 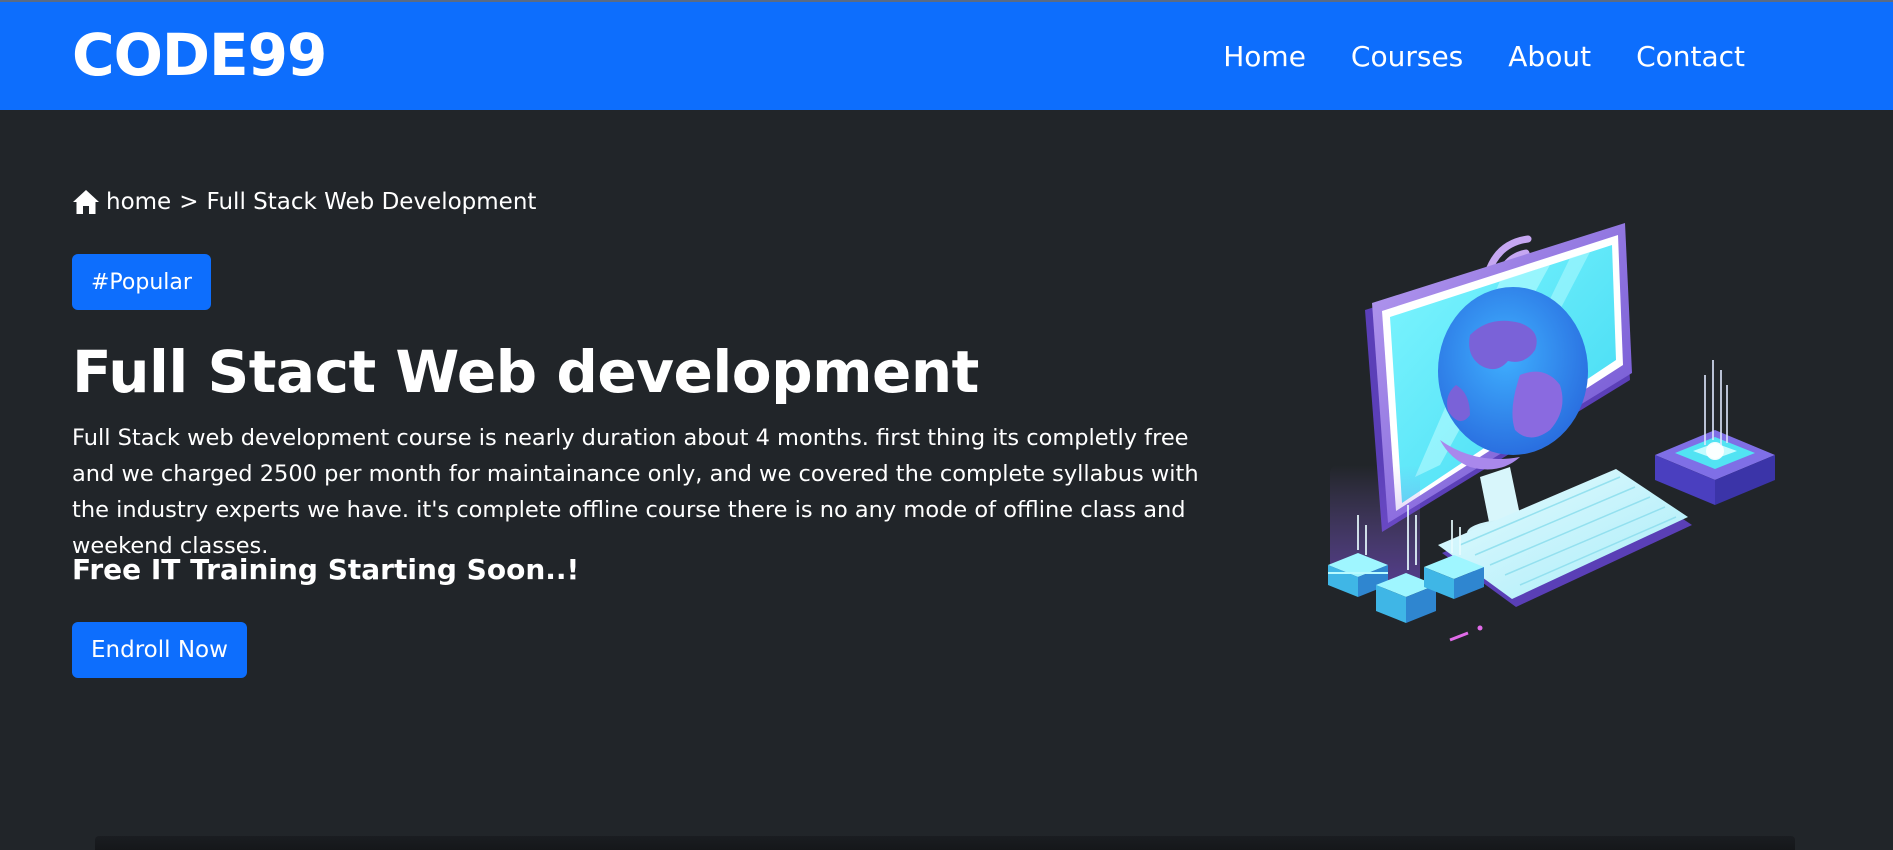 What do you see at coordinates (1690, 56) in the screenshot?
I see `nav-link-contact: Contact` at bounding box center [1690, 56].